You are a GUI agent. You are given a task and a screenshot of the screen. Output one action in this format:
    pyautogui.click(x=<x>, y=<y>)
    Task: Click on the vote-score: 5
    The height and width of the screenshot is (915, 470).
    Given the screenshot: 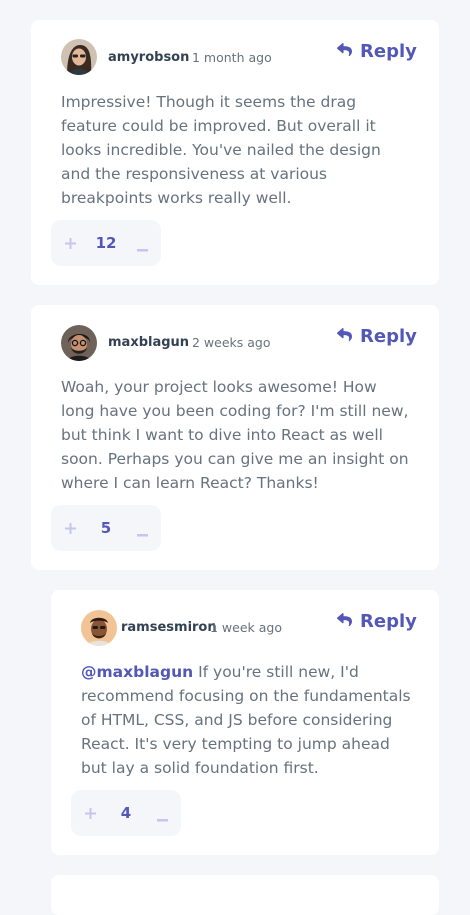 What is the action you would take?
    pyautogui.click(x=106, y=528)
    